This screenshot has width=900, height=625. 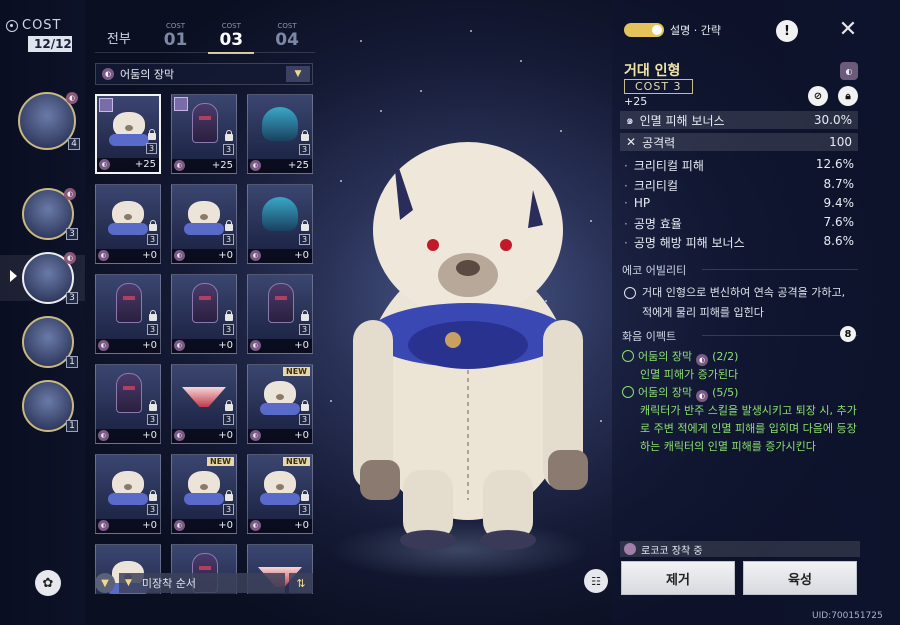 I want to click on tab-cost-4: COST 04, so click(x=287, y=37).